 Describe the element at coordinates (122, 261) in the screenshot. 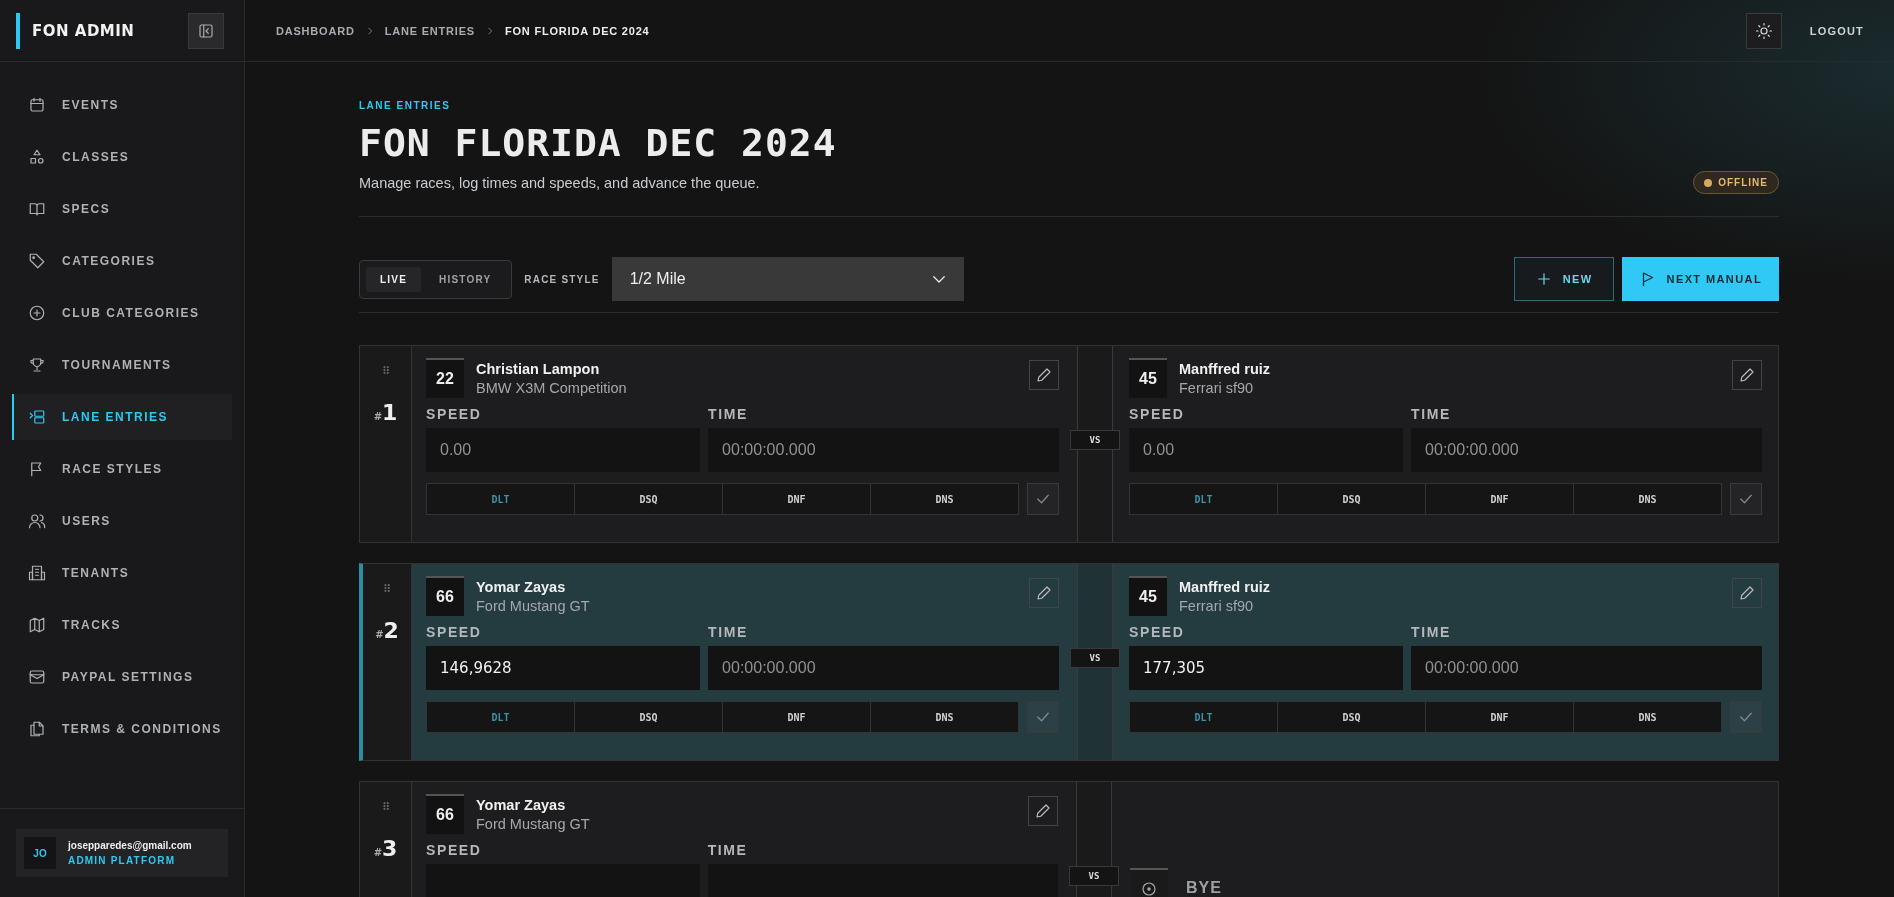

I see `nav-item: CATEGORIES` at that location.